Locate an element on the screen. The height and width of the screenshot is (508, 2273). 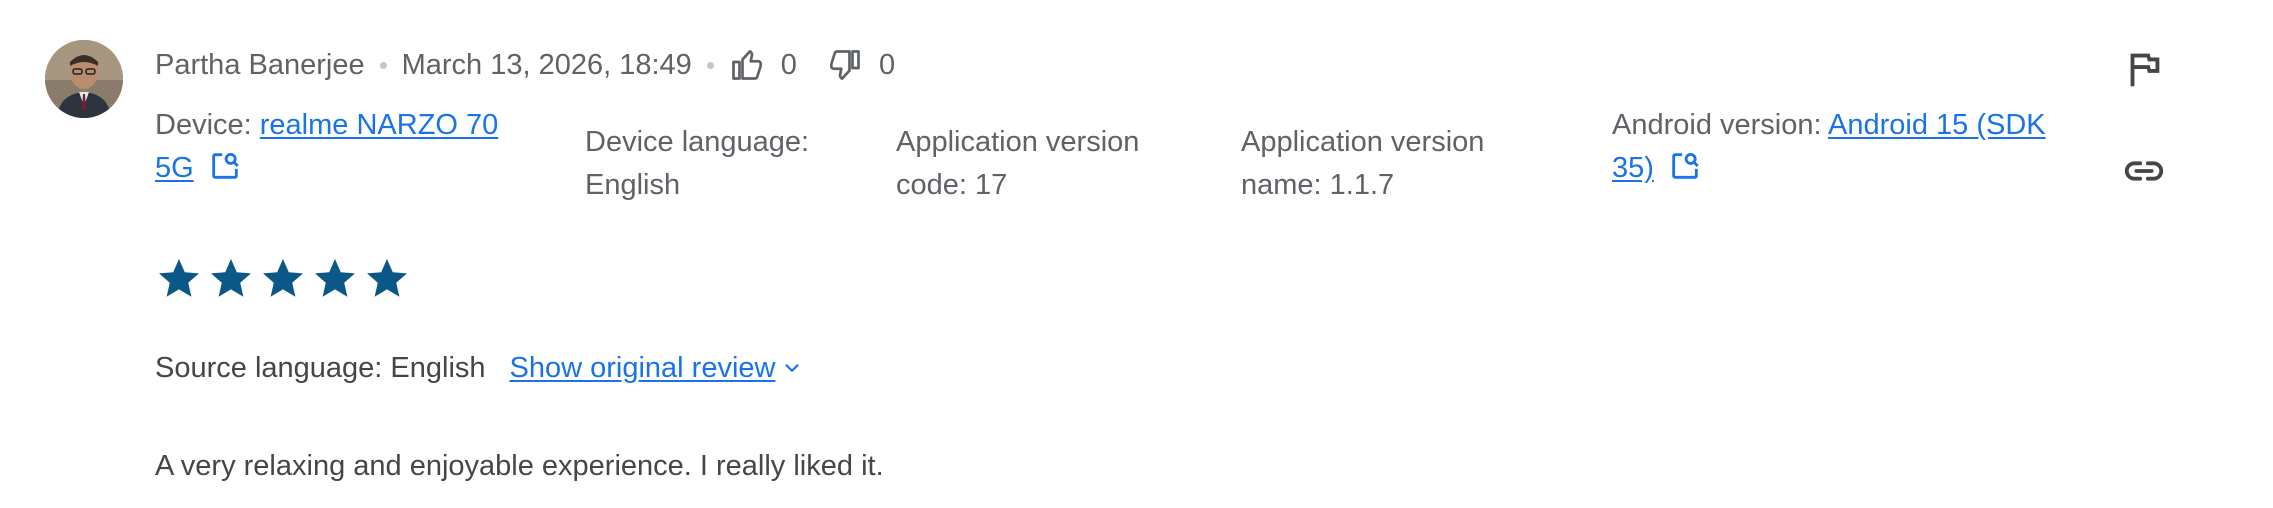
flag-icon is located at coordinates (2145, 70).